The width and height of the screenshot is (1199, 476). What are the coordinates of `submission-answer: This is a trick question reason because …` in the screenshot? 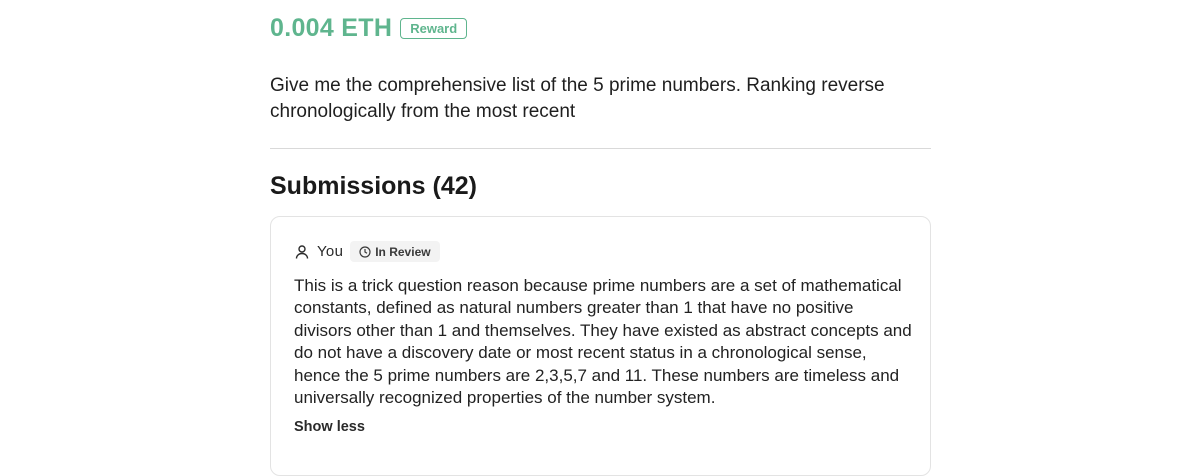 It's located at (603, 342).